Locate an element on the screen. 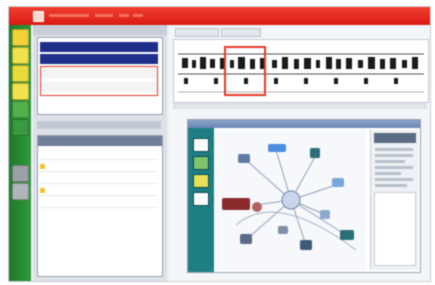 Image resolution: width=435 pixels, height=285 pixels. side-panel-body is located at coordinates (395, 229).